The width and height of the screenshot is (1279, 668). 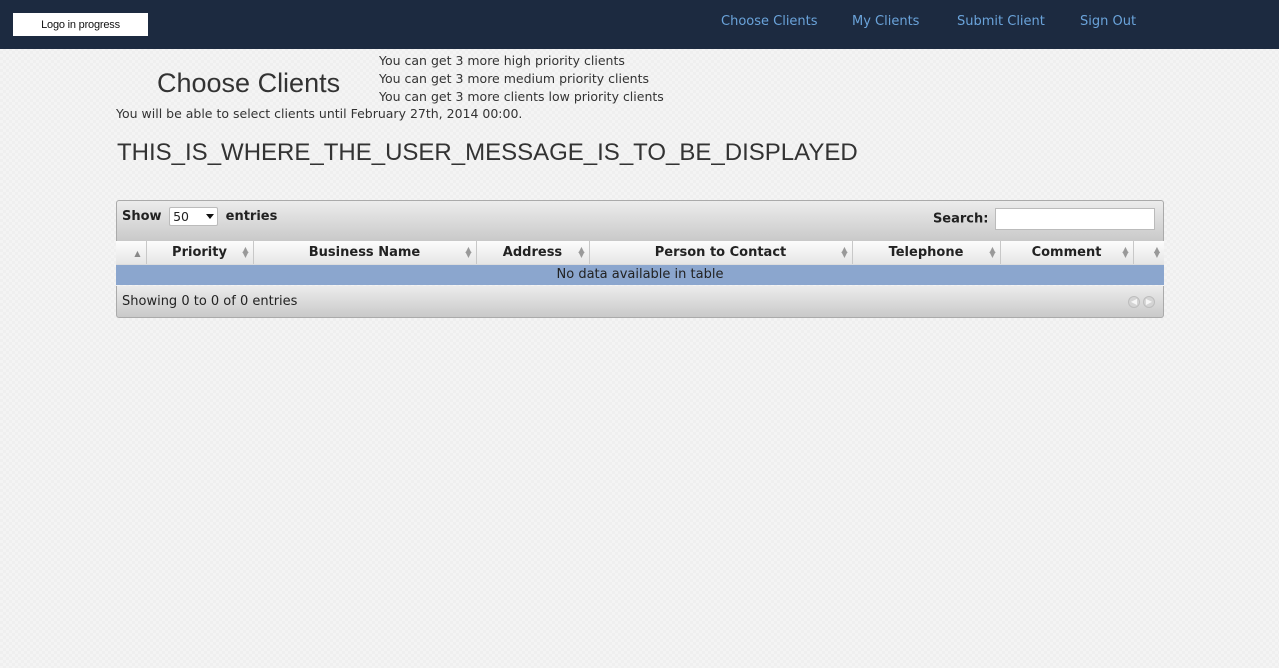 What do you see at coordinates (533, 253) in the screenshot?
I see `column-header-address: Address ▲ ▼` at bounding box center [533, 253].